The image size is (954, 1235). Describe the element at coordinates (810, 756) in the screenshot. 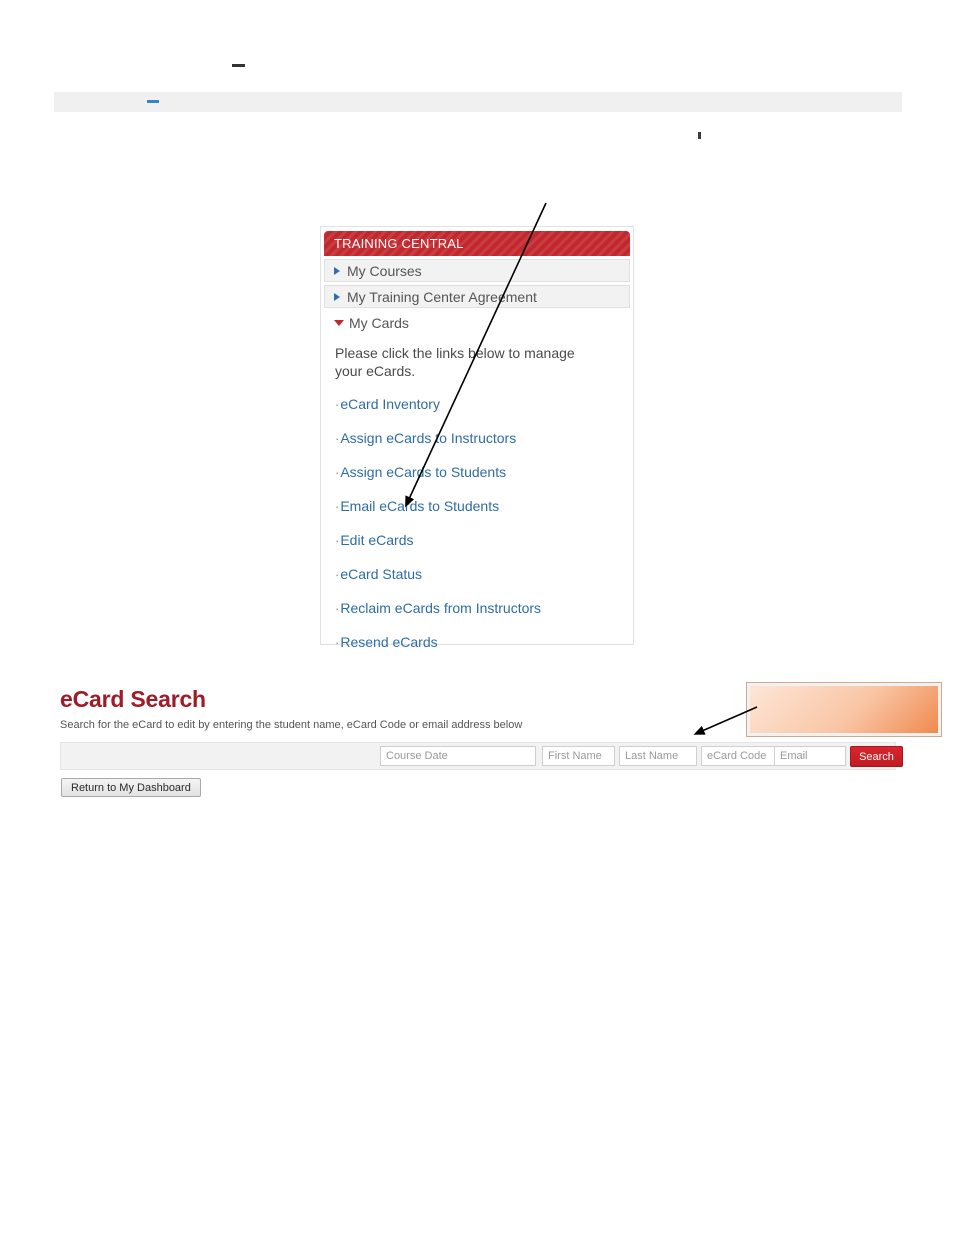

I see `email-input` at that location.